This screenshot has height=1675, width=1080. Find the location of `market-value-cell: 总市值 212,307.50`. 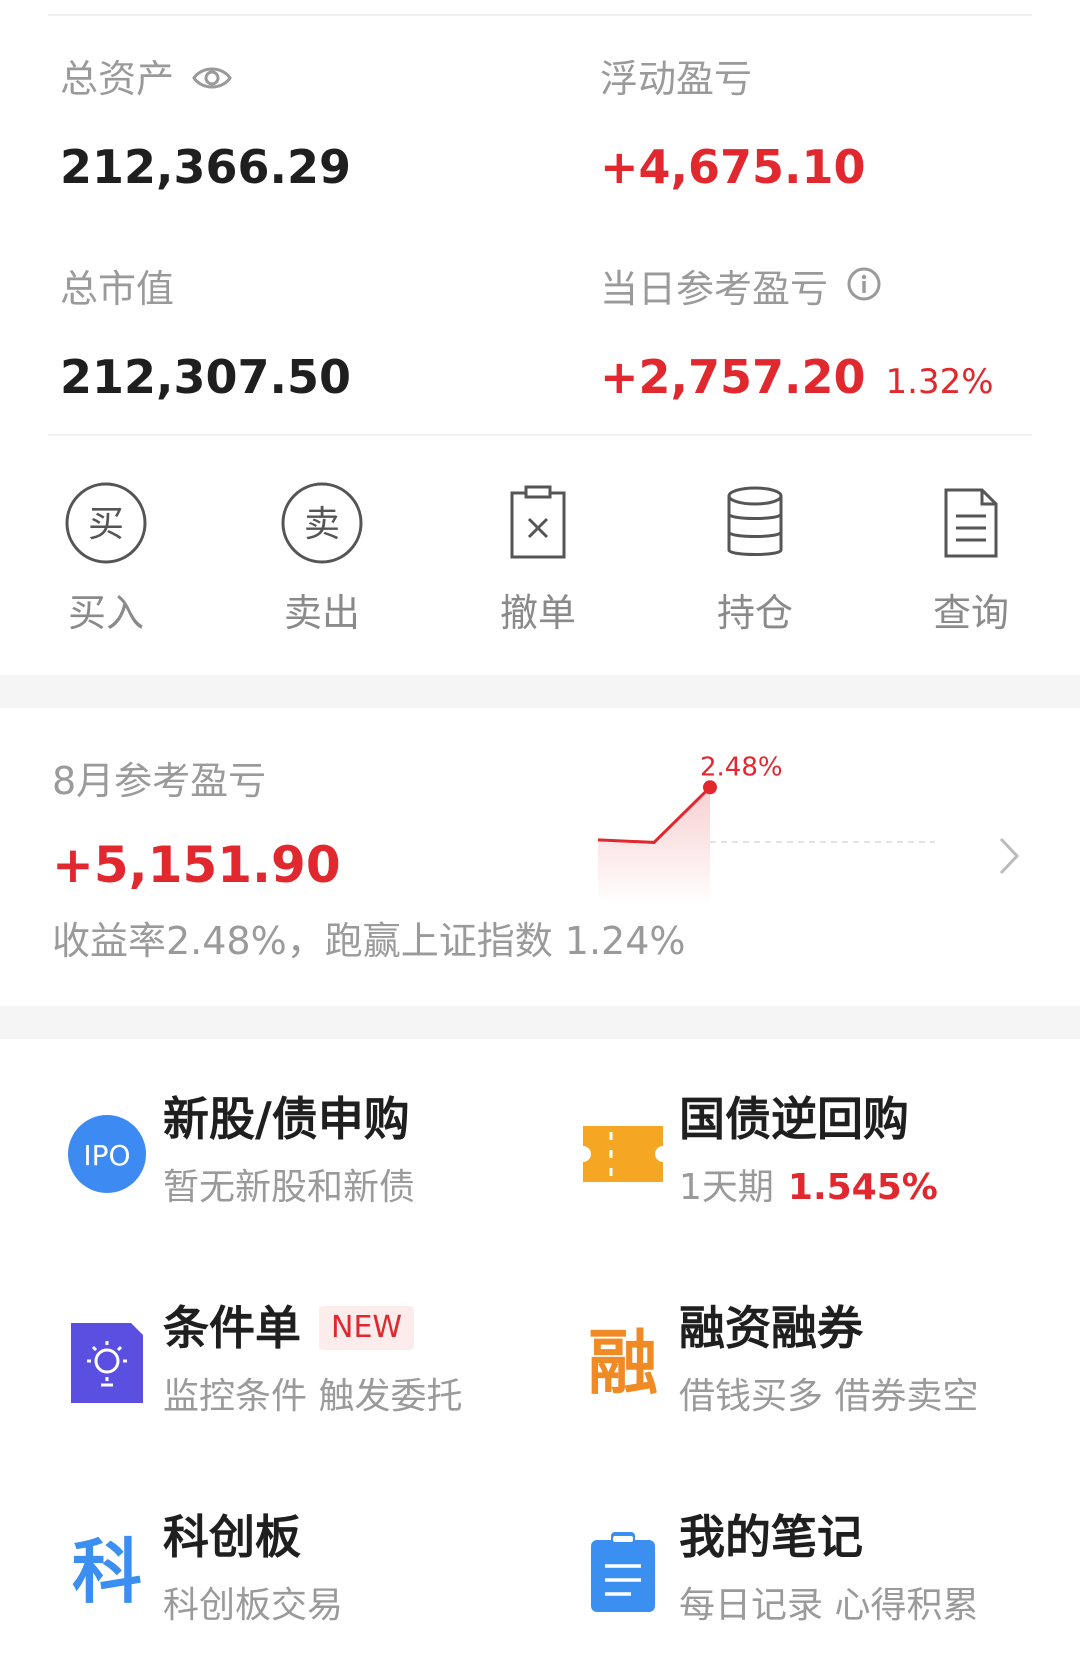

market-value-cell: 总市值 212,307.50 is located at coordinates (205, 335).